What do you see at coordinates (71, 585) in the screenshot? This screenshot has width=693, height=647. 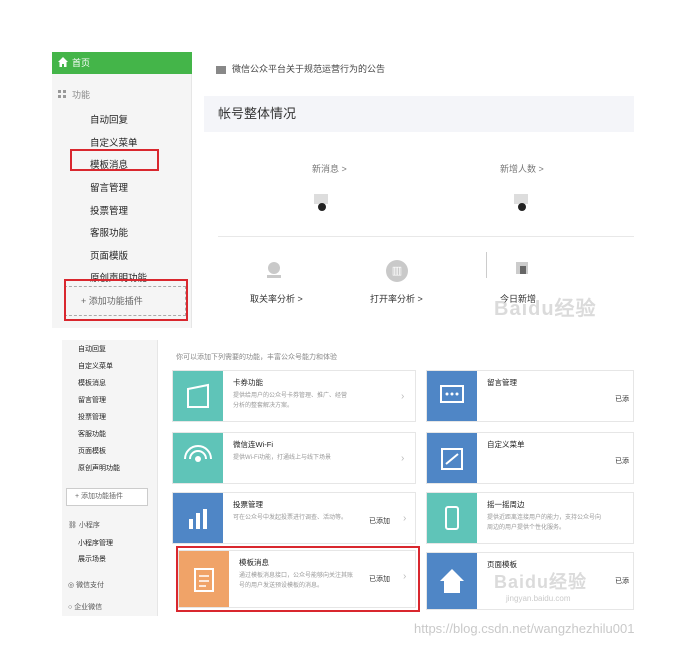 I see `pay-icon: ◎` at bounding box center [71, 585].